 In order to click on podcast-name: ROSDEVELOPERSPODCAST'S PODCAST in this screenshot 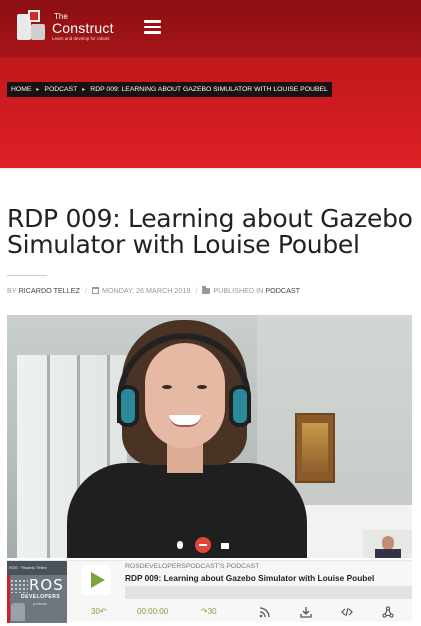, I will do `click(192, 566)`.